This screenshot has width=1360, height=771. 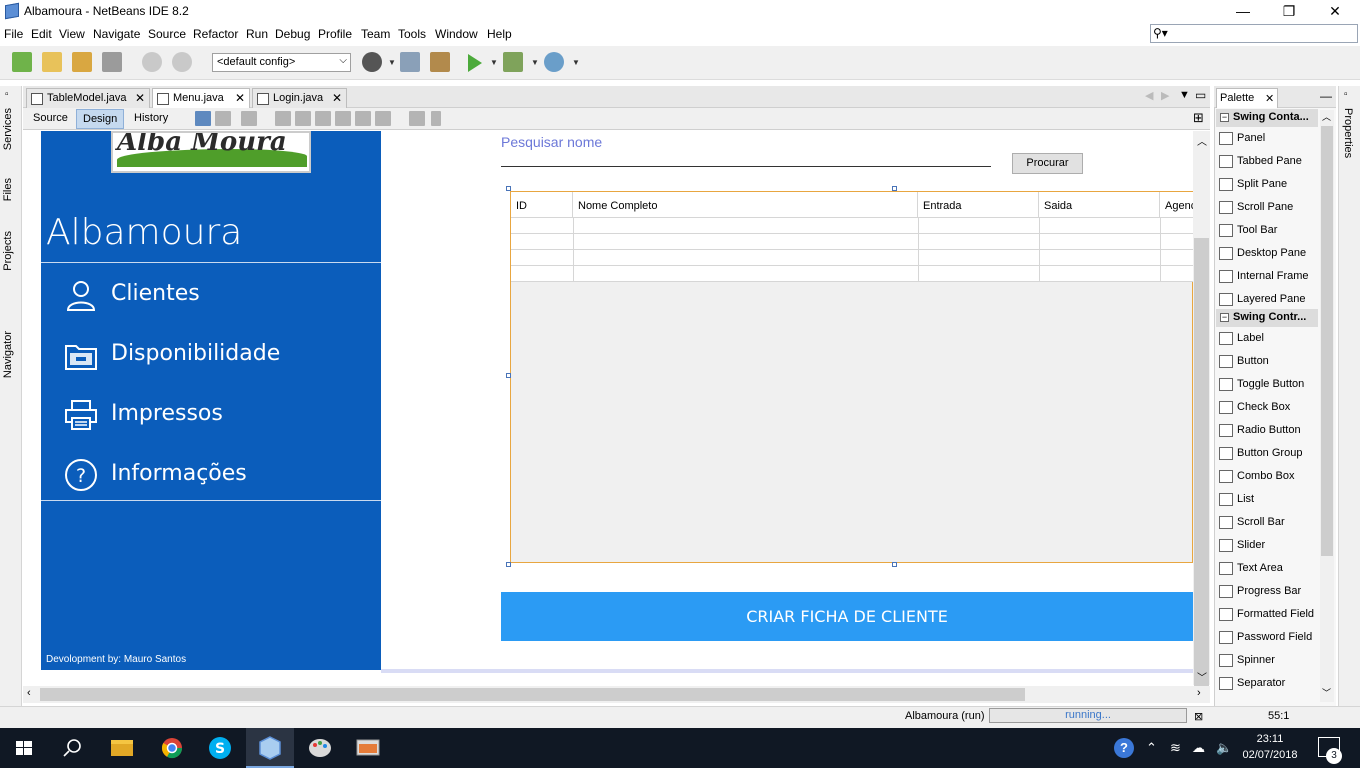 What do you see at coordinates (847, 616) in the screenshot?
I see `create-client-button: CRIAR FICHA DE CLIENTE` at bounding box center [847, 616].